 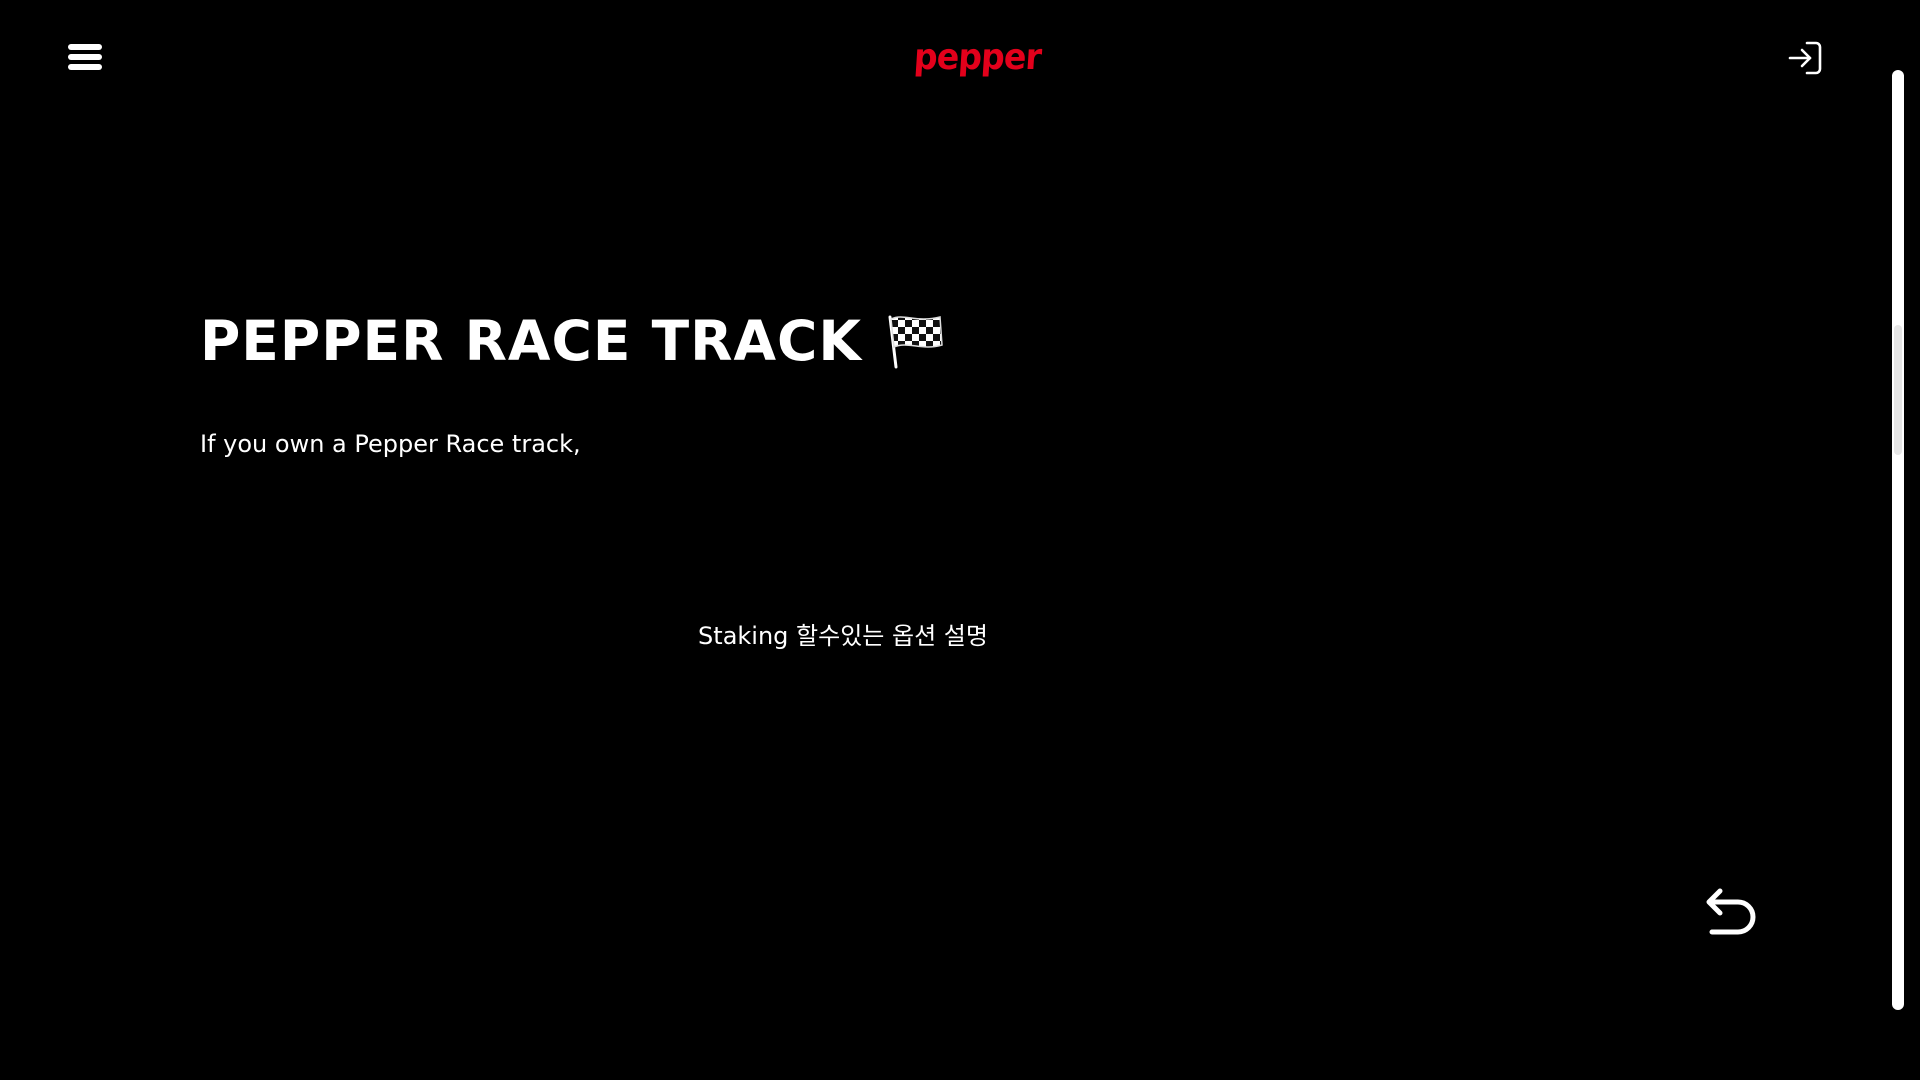 What do you see at coordinates (85, 57) in the screenshot?
I see `menu-button` at bounding box center [85, 57].